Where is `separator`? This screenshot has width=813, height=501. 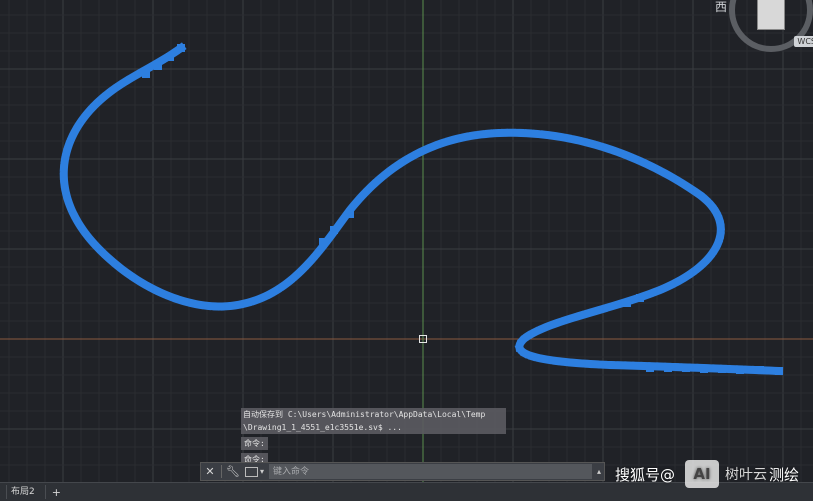
separator is located at coordinates (221, 471).